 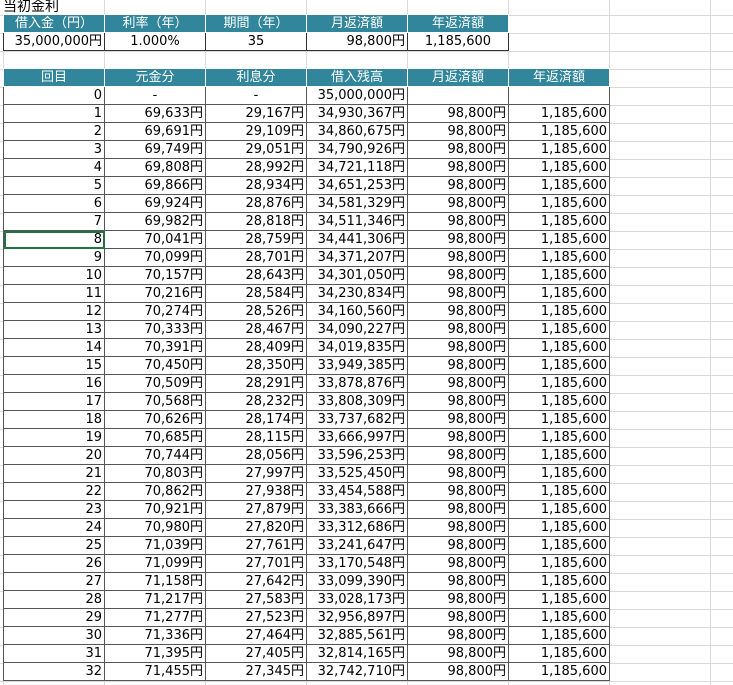 I want to click on principal-cell: 69,691円, so click(x=155, y=131).